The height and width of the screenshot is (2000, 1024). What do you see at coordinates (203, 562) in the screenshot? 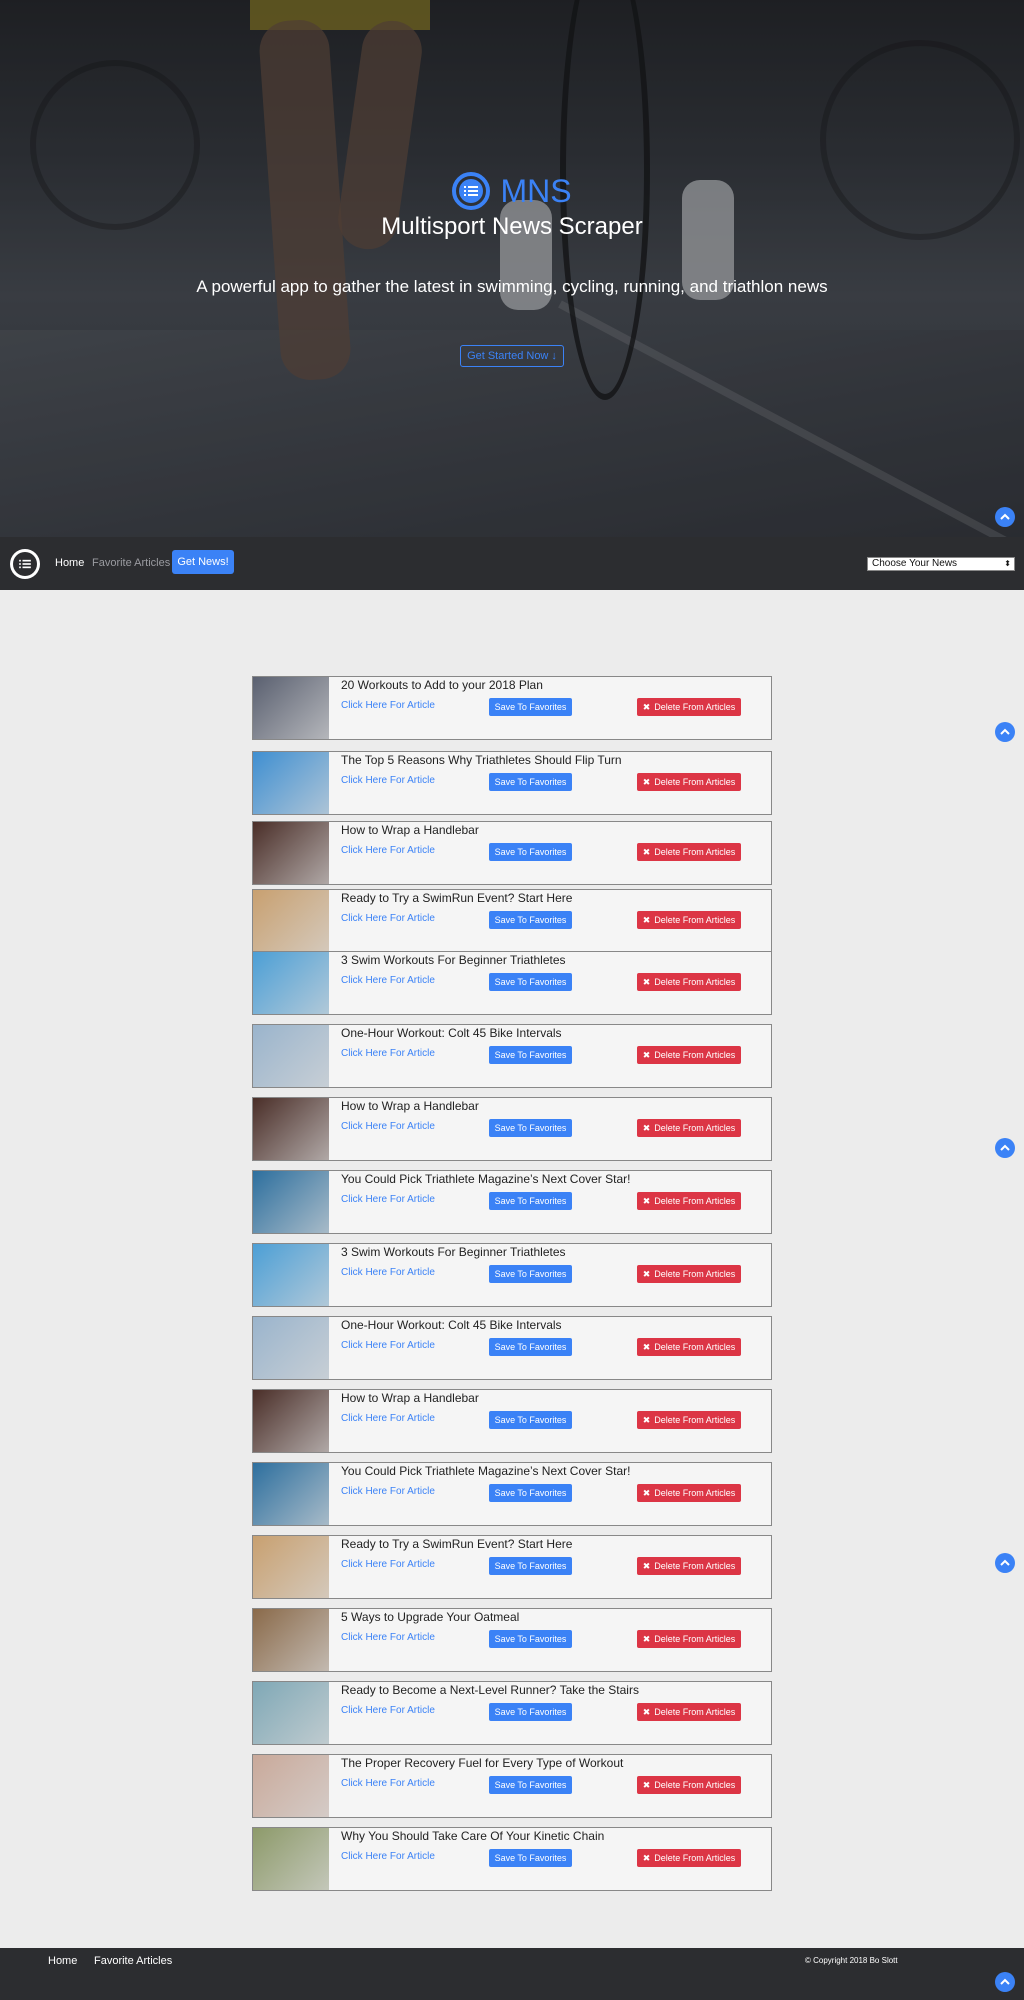
I see `get-news-button: Get News!` at bounding box center [203, 562].